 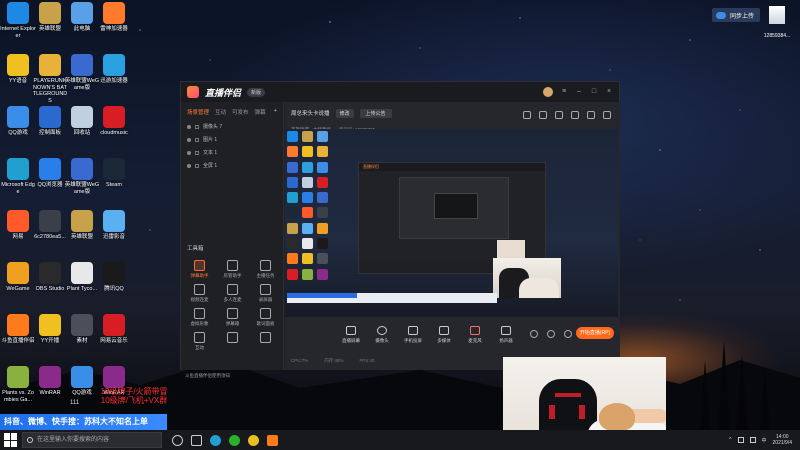 What do you see at coordinates (199, 317) in the screenshot?
I see `toolbox-item: 虚拟形象` at bounding box center [199, 317].